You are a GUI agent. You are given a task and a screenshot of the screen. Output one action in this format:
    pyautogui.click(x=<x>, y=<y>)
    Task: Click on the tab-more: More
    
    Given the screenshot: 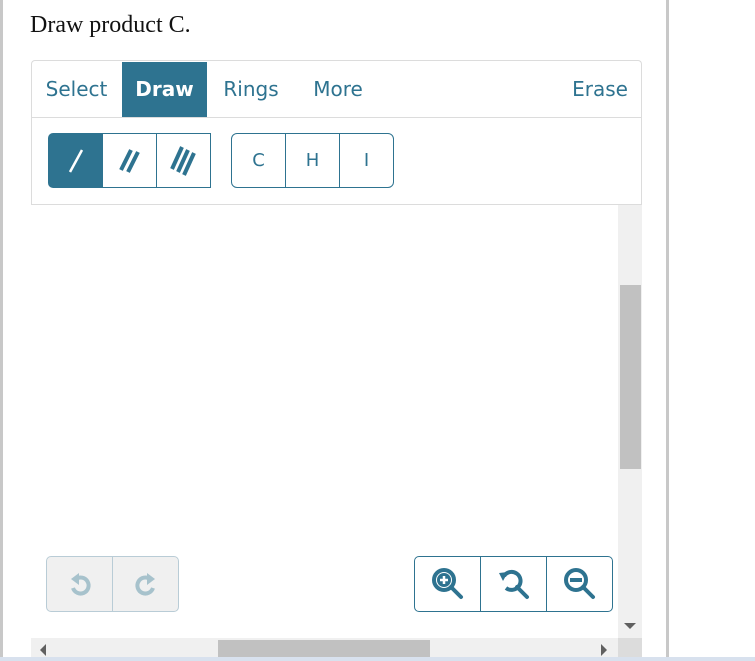 What is the action you would take?
    pyautogui.click(x=338, y=89)
    